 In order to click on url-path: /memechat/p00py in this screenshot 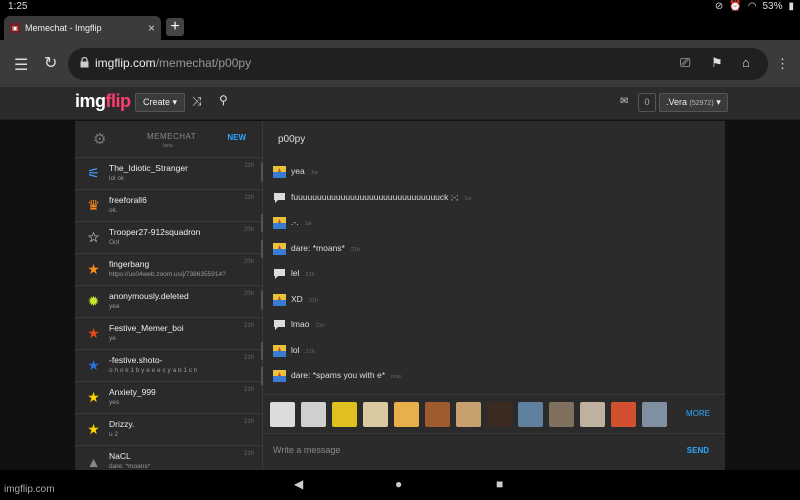, I will do `click(203, 63)`.